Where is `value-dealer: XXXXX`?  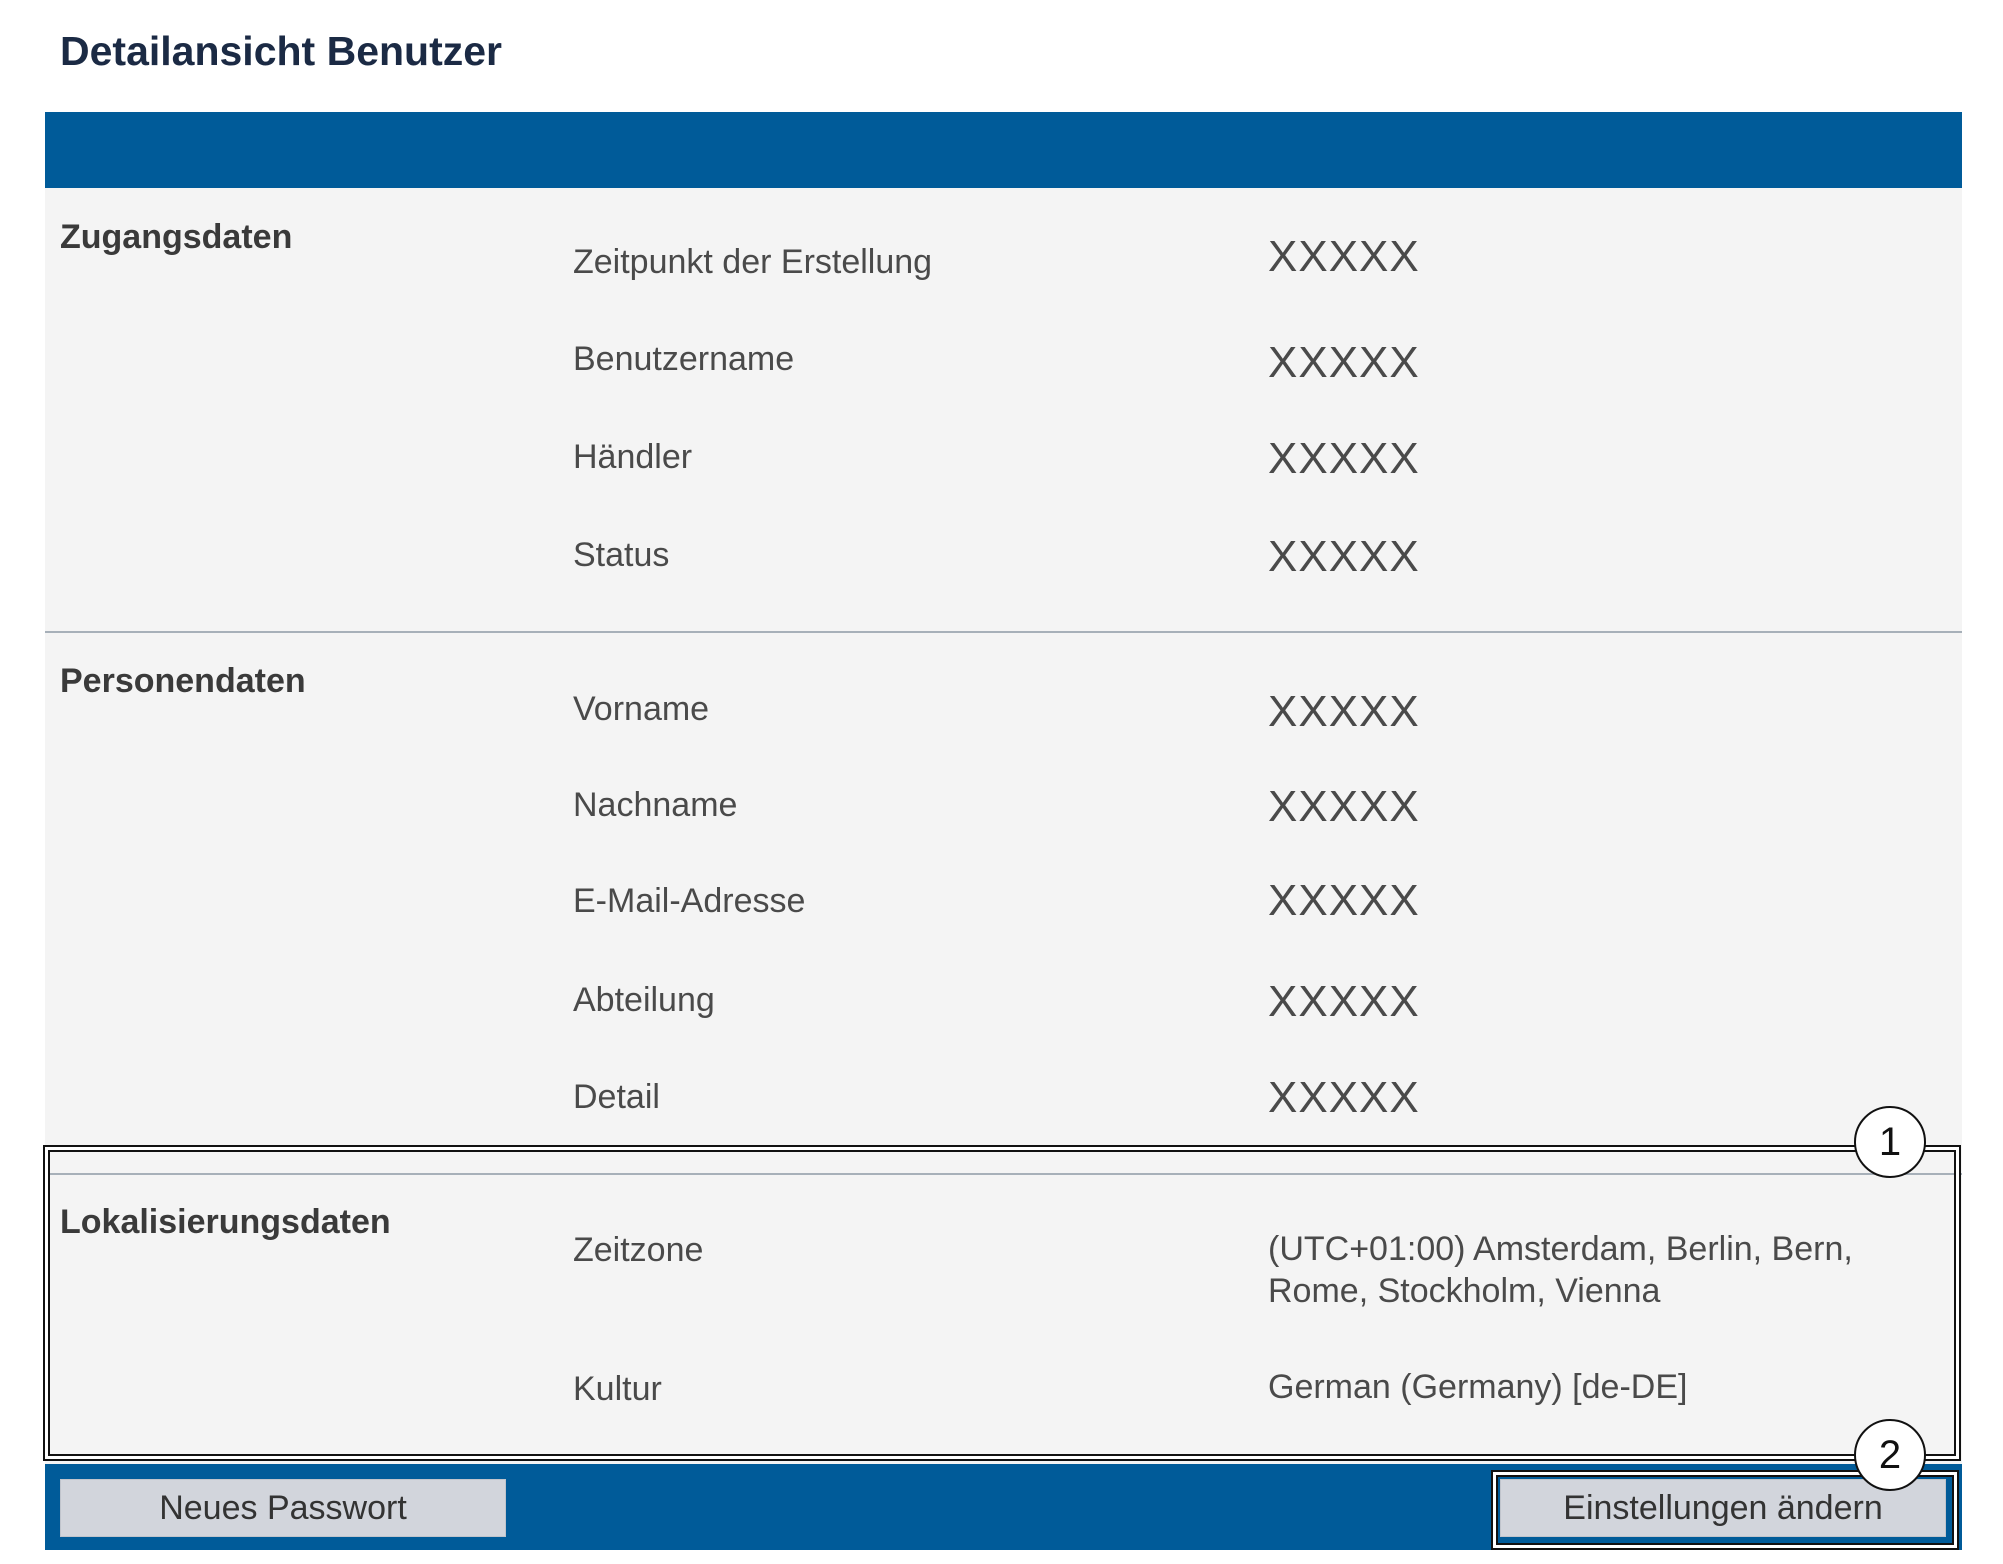 value-dealer: XXXXX is located at coordinates (1344, 458).